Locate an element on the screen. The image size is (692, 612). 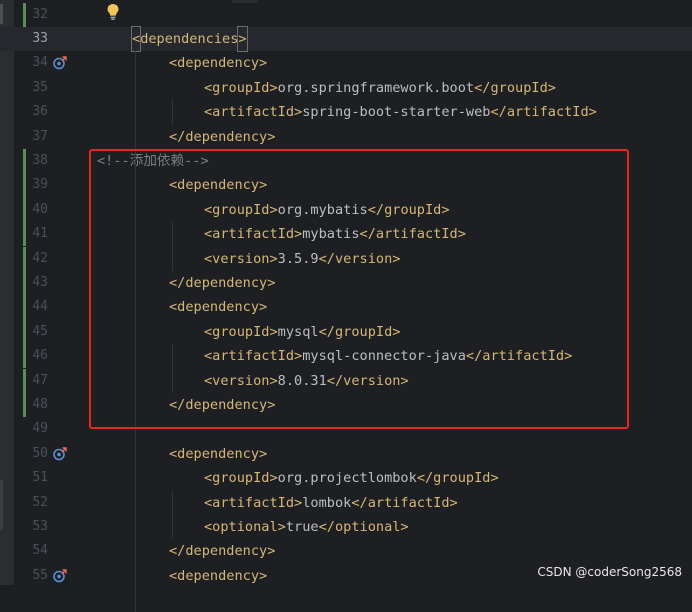
line-number: 44 is located at coordinates (31, 307).